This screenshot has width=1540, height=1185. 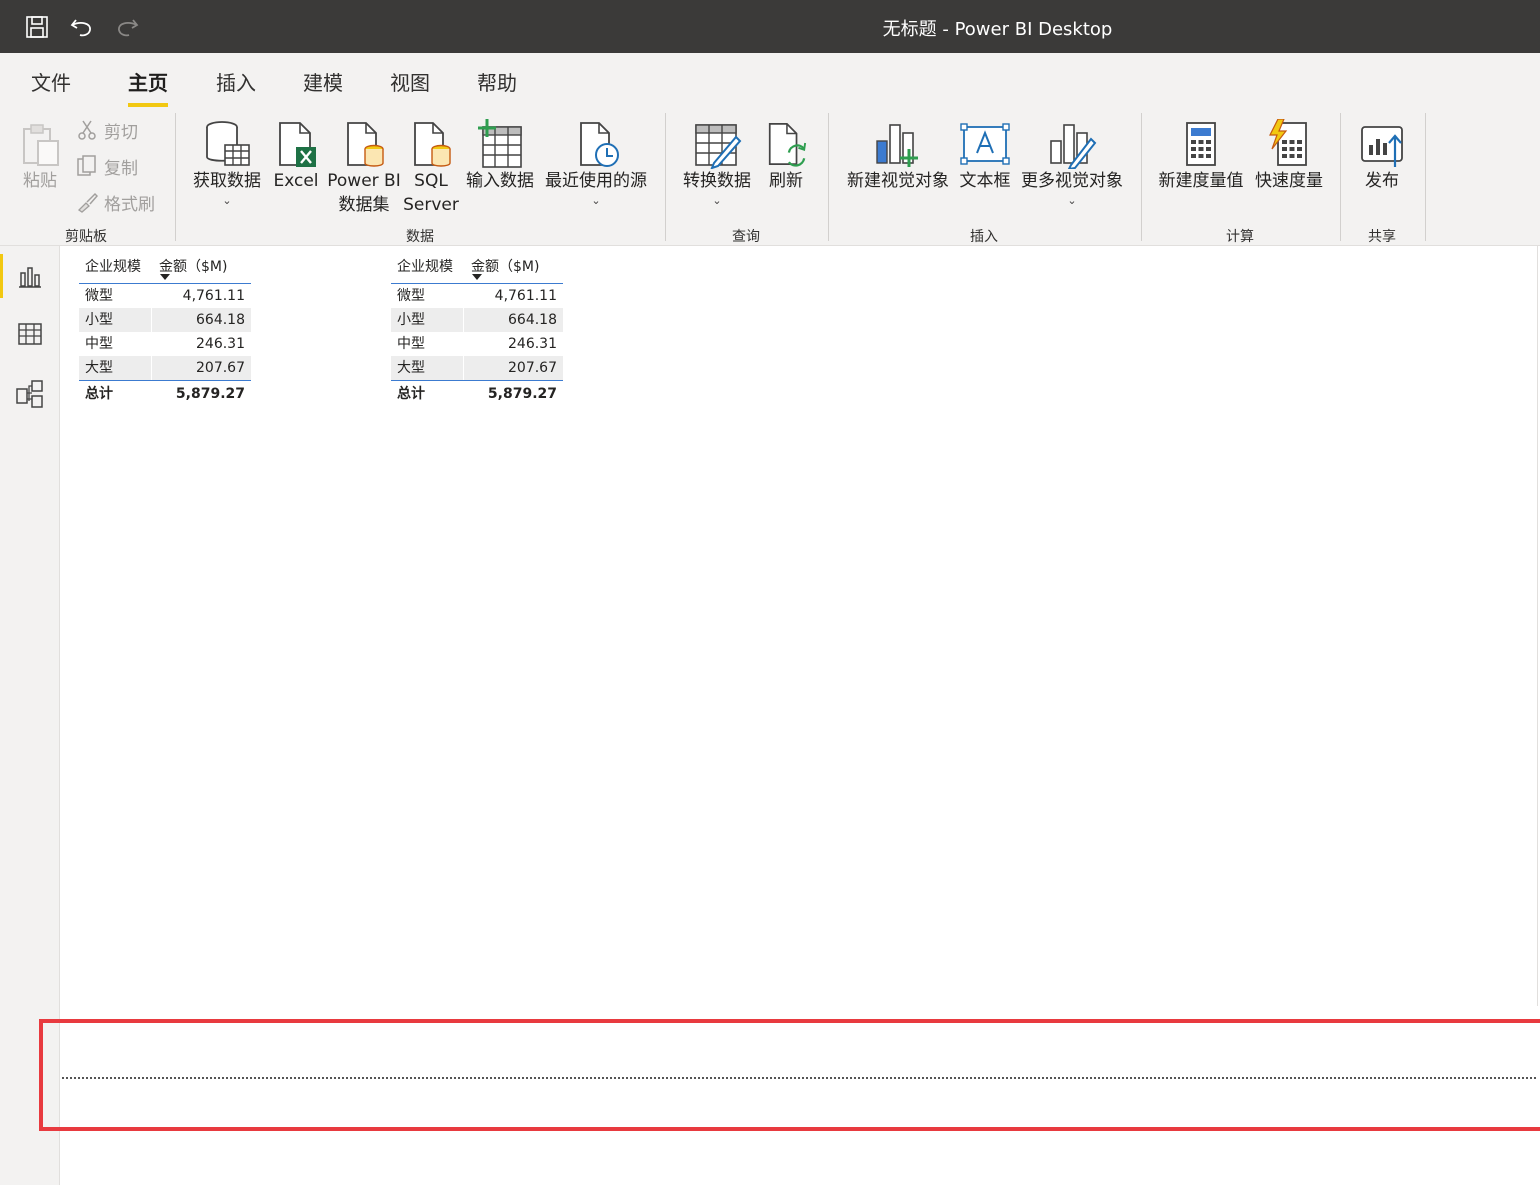 I want to click on table-row: 大型 207.67, so click(x=165, y=368).